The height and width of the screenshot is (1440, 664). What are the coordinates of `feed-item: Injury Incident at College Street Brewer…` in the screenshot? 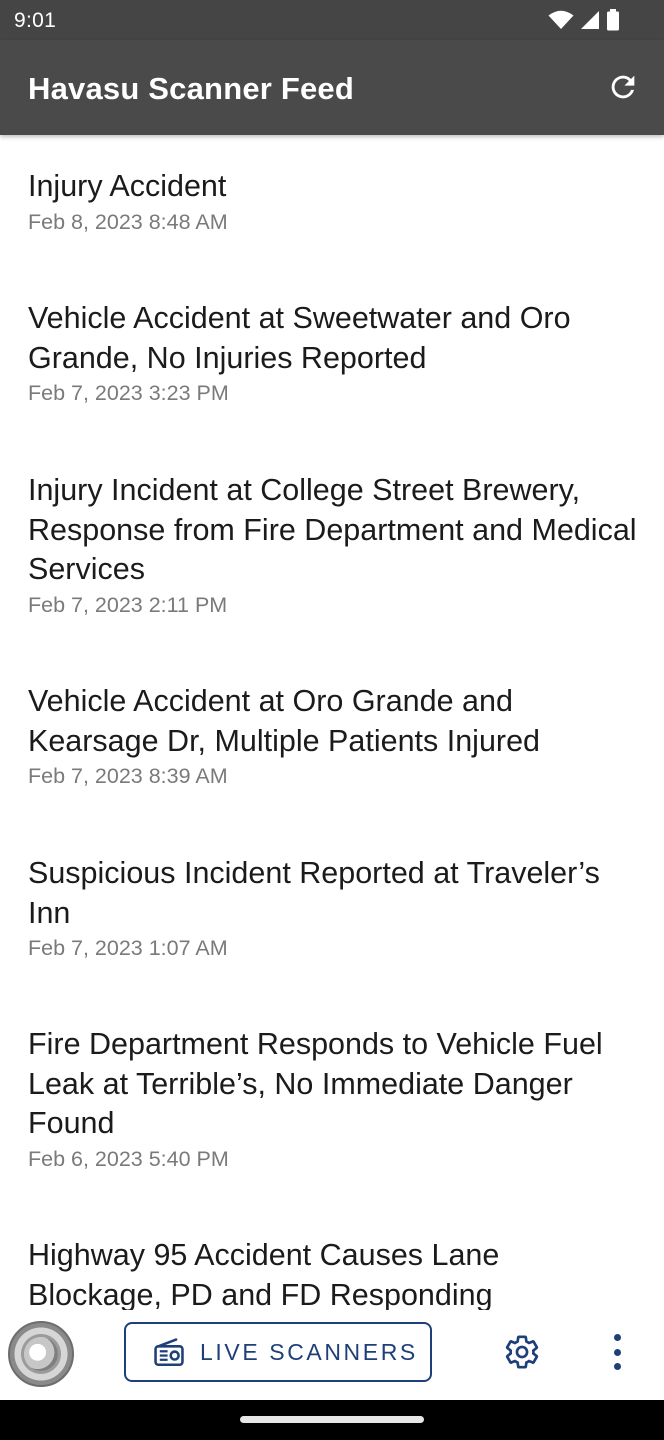 It's located at (333, 545).